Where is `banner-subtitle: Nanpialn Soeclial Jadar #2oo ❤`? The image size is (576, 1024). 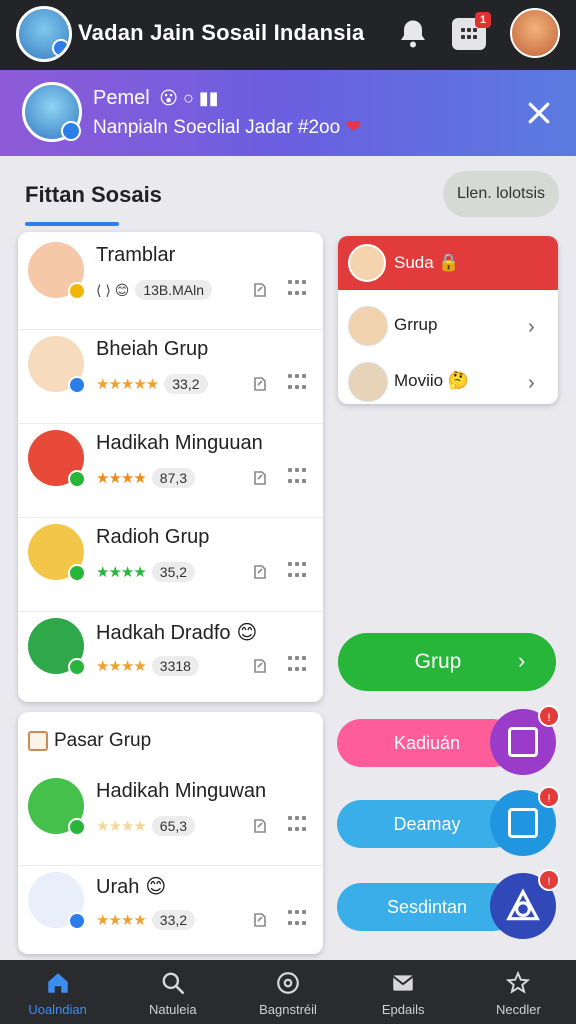 banner-subtitle: Nanpialn Soeclial Jadar #2oo ❤ is located at coordinates (227, 127).